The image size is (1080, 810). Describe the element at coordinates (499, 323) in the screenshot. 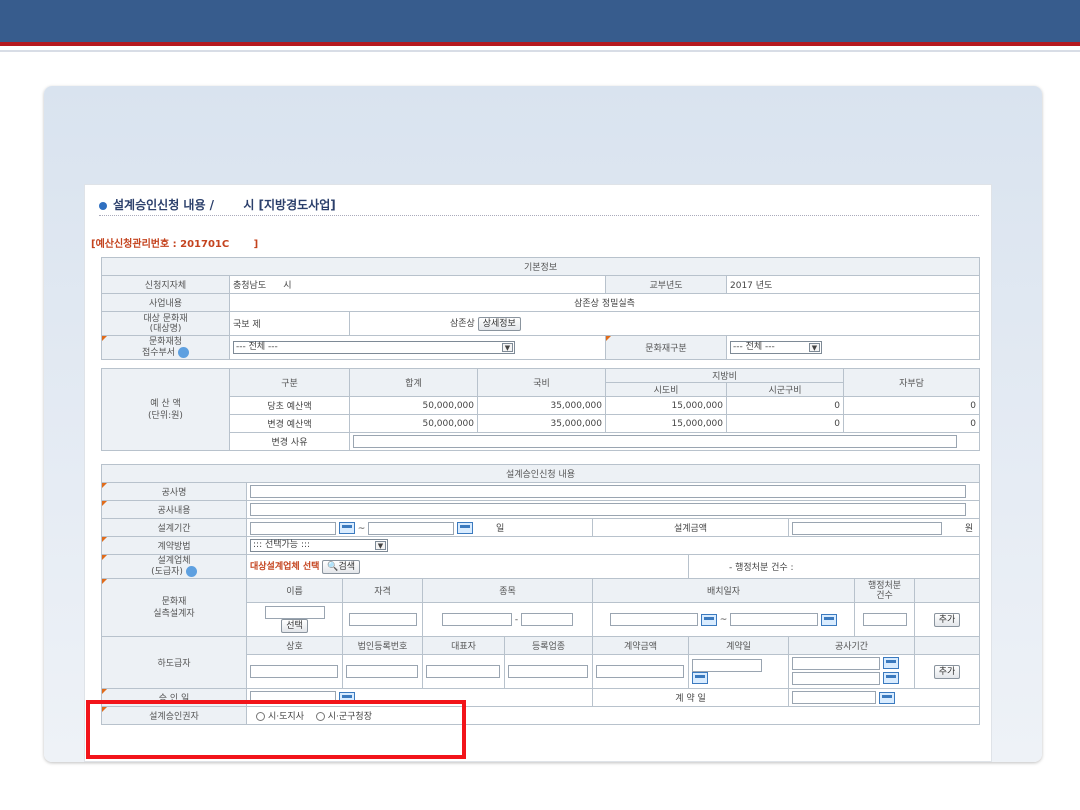

I see `detail-button: 상세정보` at that location.